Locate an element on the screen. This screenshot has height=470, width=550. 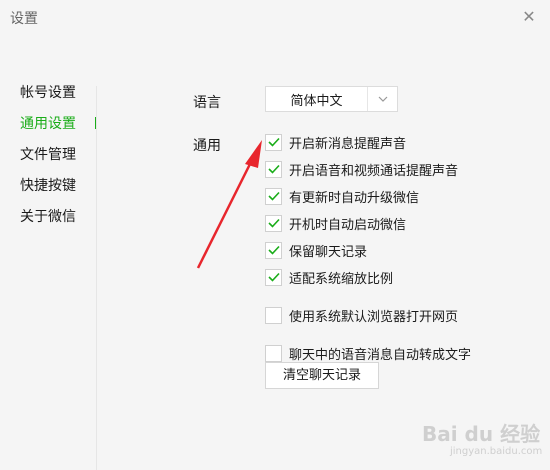
option-new-message-sound: 开启新消息提醒声音 is located at coordinates (368, 142).